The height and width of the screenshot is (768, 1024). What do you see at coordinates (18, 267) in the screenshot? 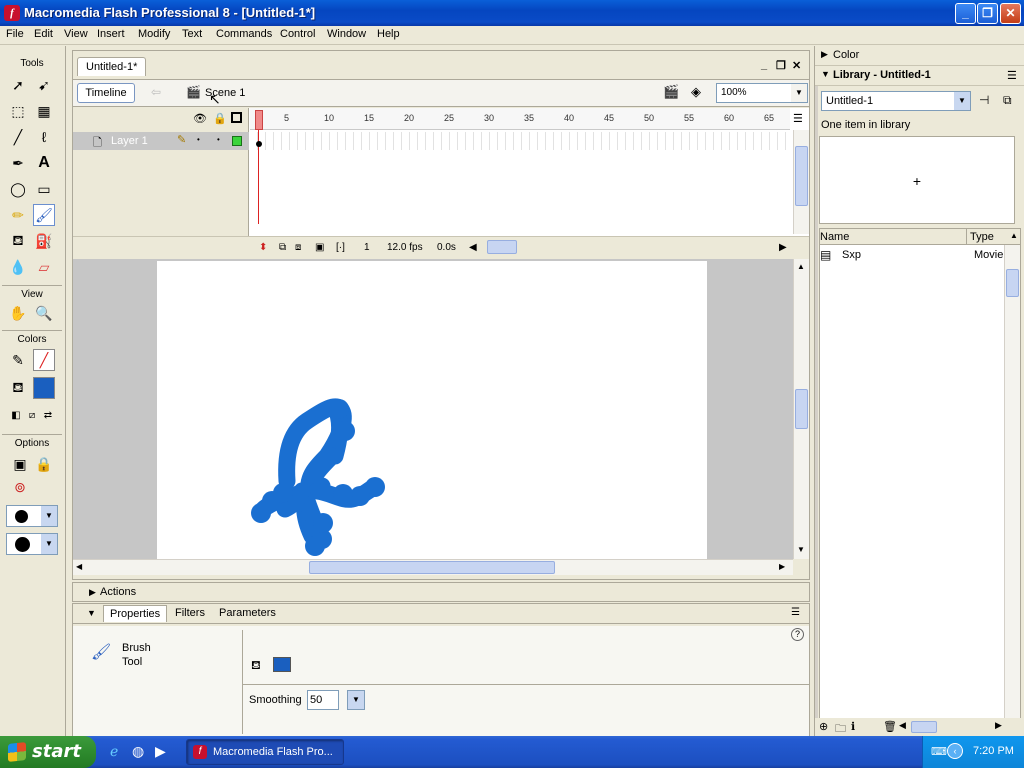
I see `eyedropper-tool-icon: 💧` at bounding box center [18, 267].